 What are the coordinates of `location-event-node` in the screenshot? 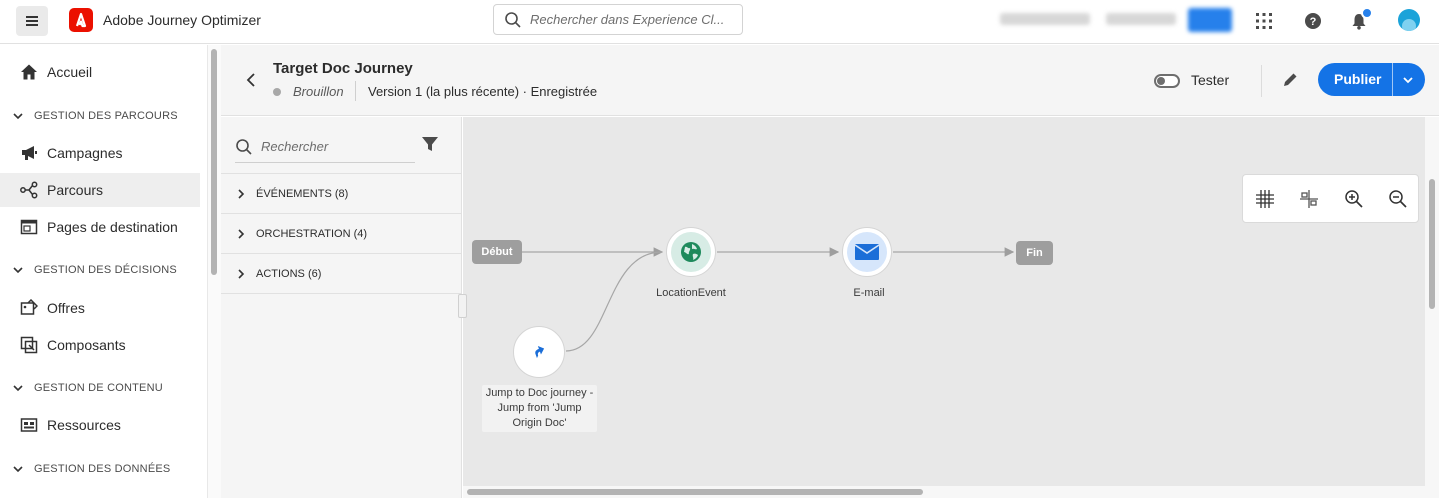 It's located at (691, 252).